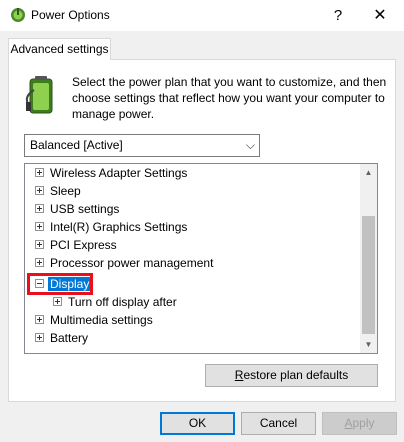 Image resolution: width=404 pixels, height=442 pixels. Describe the element at coordinates (94, 320) in the screenshot. I see `tree-item: Multimedia settings` at that location.